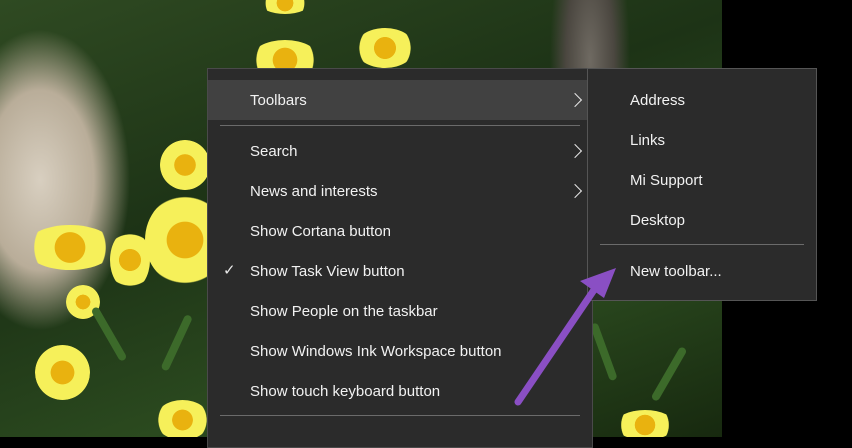  I want to click on menu-item-show-task-view-button: ✓ Show Task View button, so click(400, 271).